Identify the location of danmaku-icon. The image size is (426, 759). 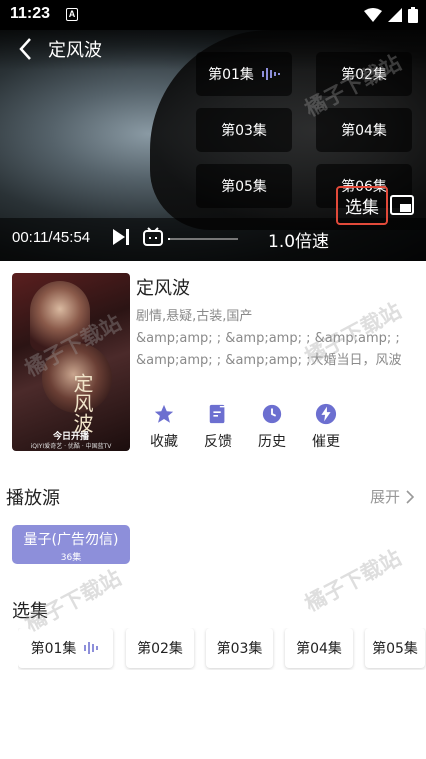
(153, 237).